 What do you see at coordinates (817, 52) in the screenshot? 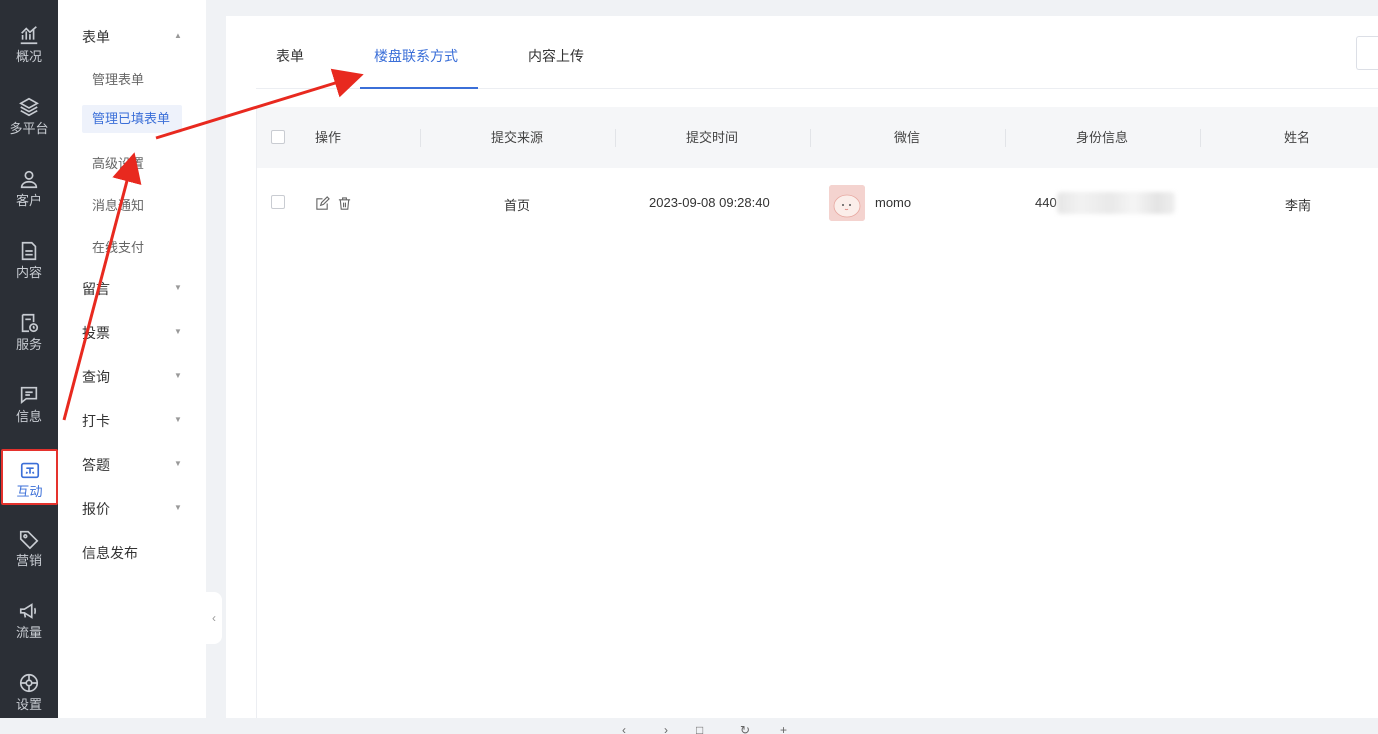
I see `tab-bar: 表单 楼盘联系方式 内容上传` at bounding box center [817, 52].